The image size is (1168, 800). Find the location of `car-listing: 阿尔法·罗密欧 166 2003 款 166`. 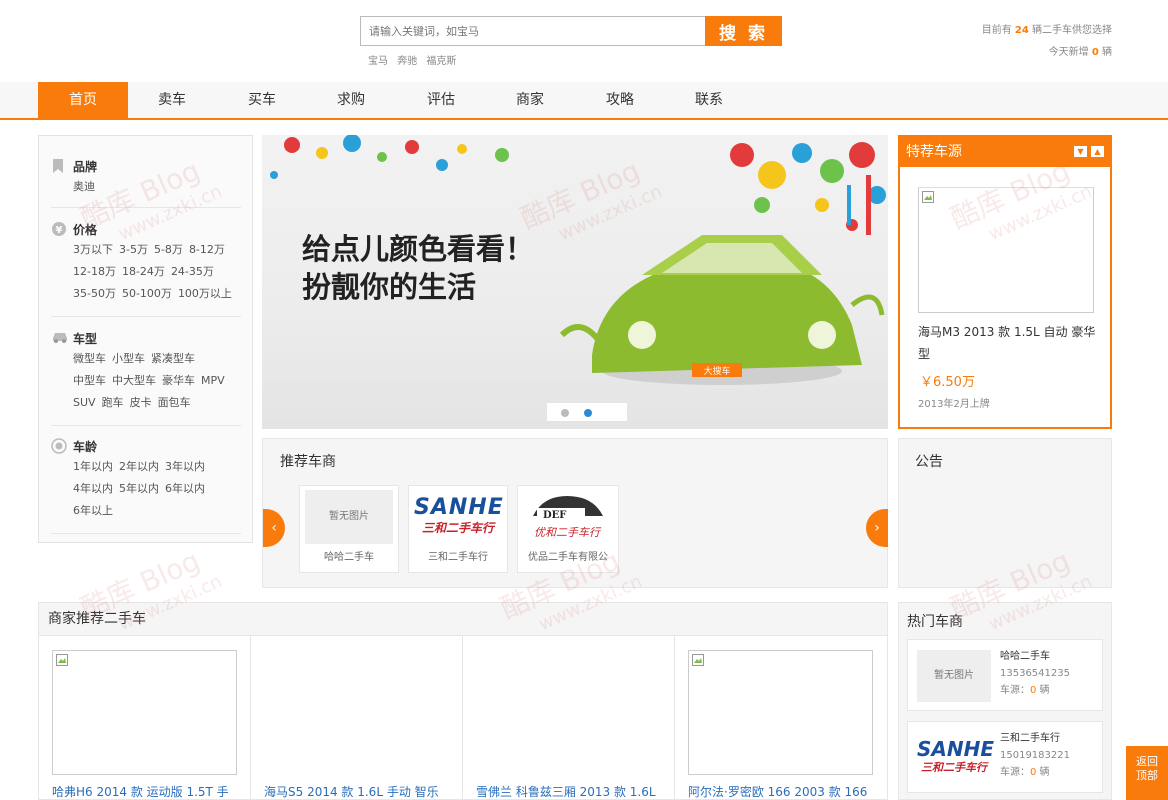

car-listing: 阿尔法·罗密欧 166 2003 款 166 is located at coordinates (781, 718).